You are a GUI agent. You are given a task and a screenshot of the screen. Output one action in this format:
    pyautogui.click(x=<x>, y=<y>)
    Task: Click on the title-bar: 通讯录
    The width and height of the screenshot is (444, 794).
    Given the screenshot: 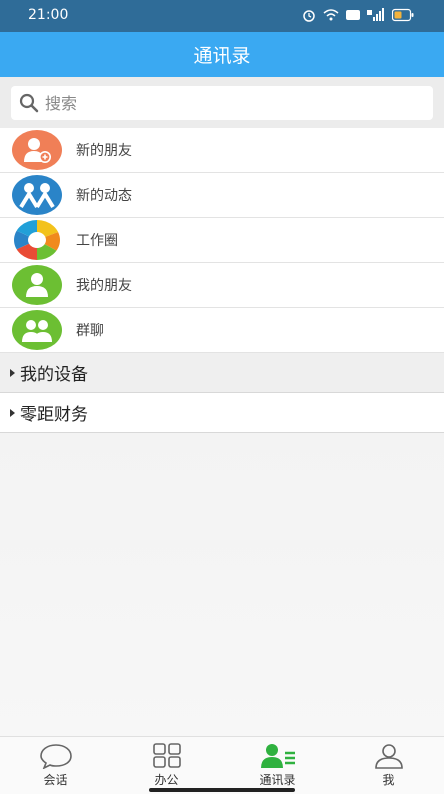 What is the action you would take?
    pyautogui.click(x=222, y=54)
    